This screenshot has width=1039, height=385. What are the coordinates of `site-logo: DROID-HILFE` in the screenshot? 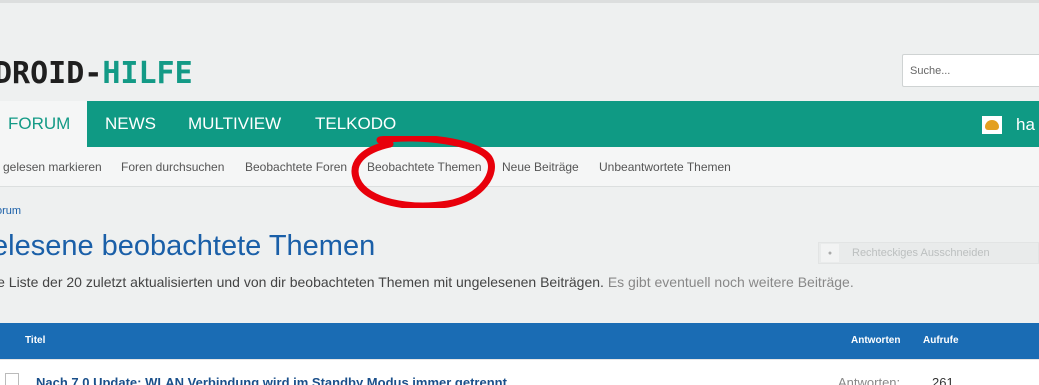 It's located at (96, 74).